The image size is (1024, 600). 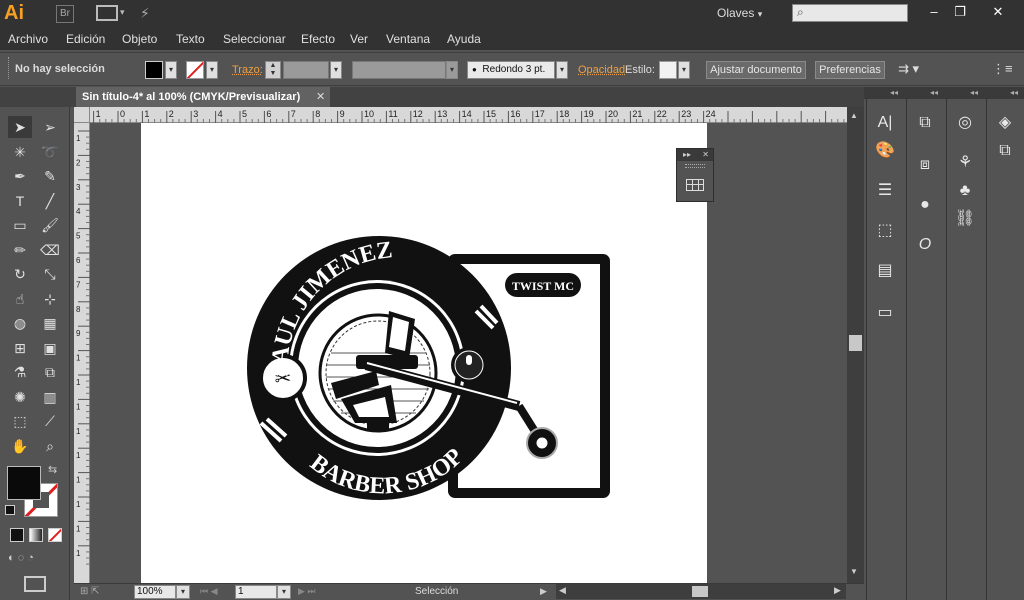 What do you see at coordinates (28, 39) in the screenshot?
I see `menu-archivo: Archivo` at bounding box center [28, 39].